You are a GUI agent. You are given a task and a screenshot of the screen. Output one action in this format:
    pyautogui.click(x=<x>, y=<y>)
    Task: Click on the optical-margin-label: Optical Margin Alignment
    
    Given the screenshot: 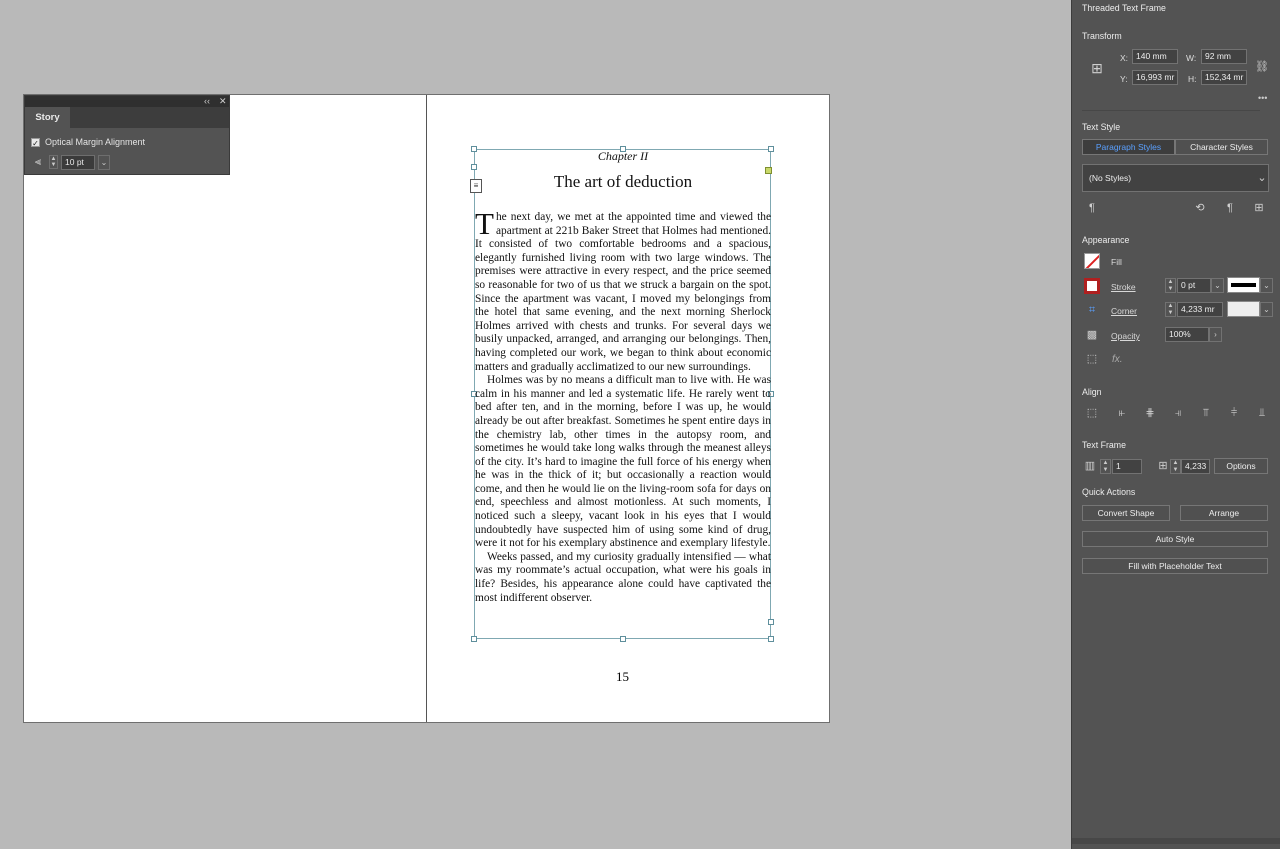 What is the action you would take?
    pyautogui.click(x=95, y=142)
    